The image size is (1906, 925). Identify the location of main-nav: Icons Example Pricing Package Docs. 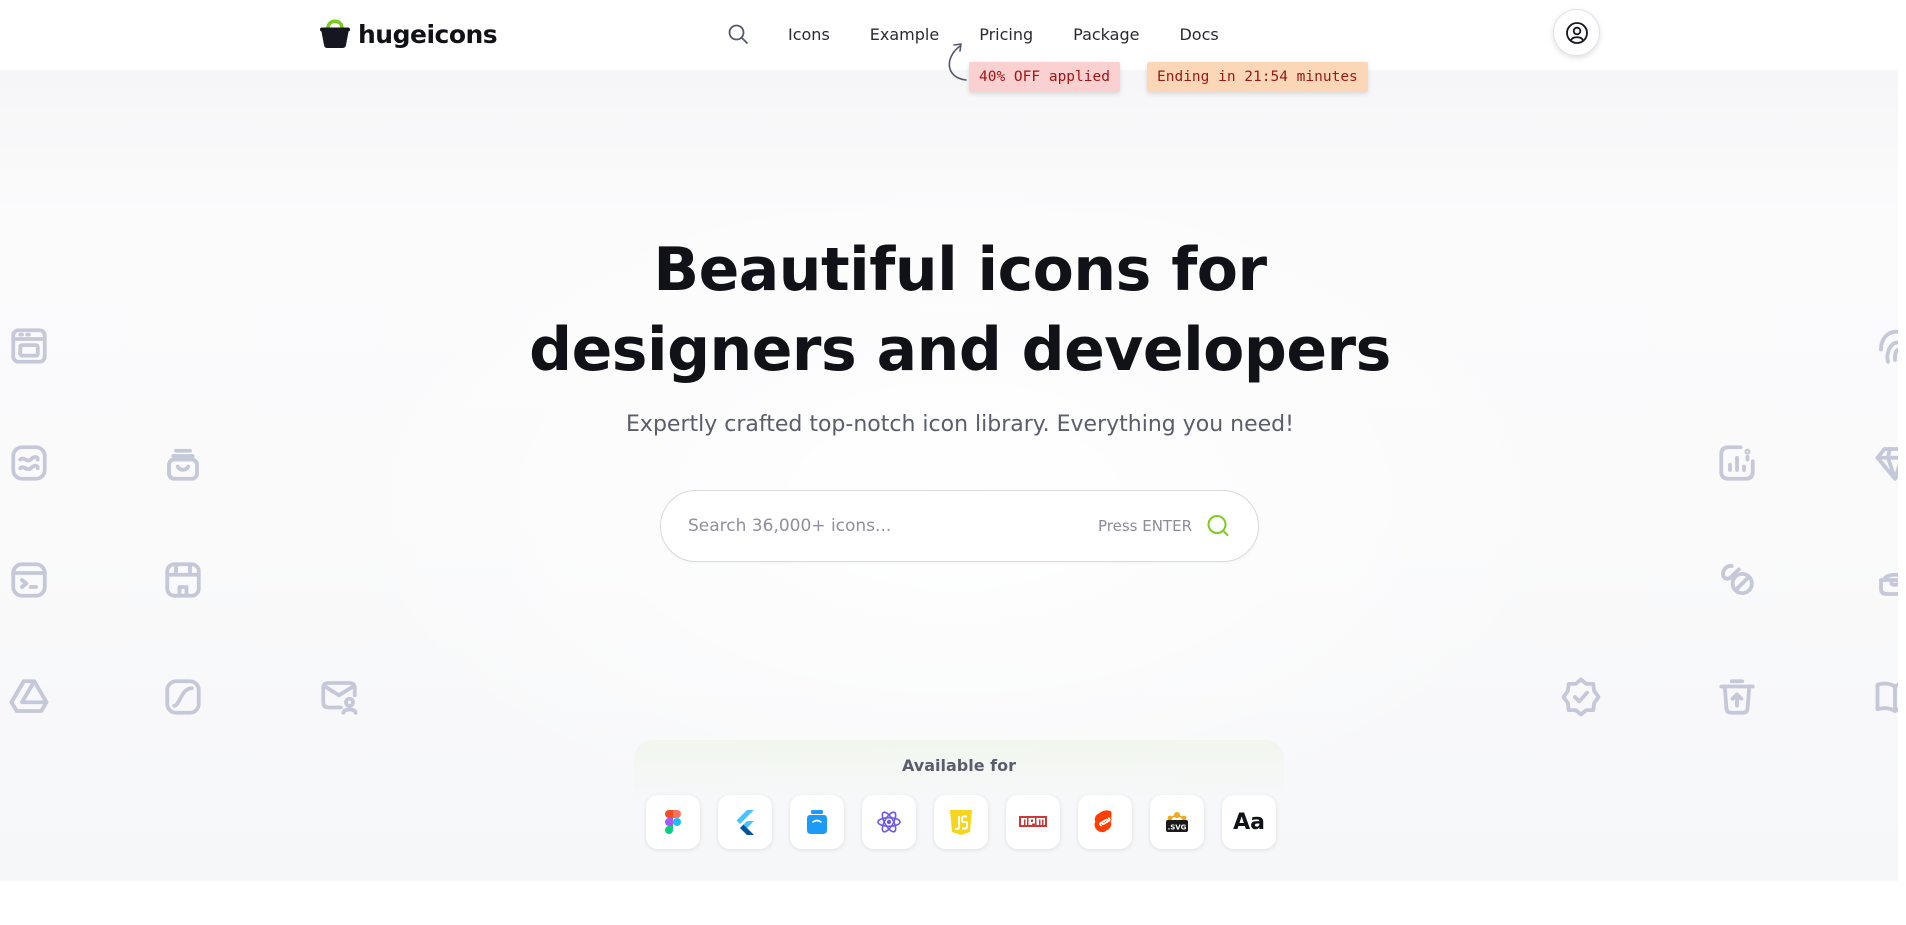
(992, 34).